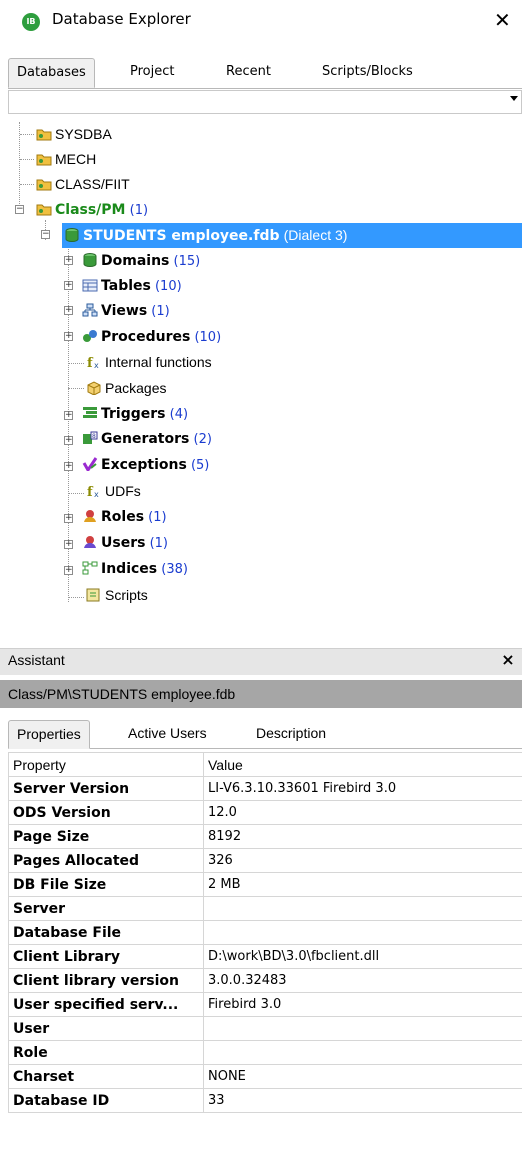  What do you see at coordinates (362, 1076) in the screenshot?
I see `property-value: NONE` at bounding box center [362, 1076].